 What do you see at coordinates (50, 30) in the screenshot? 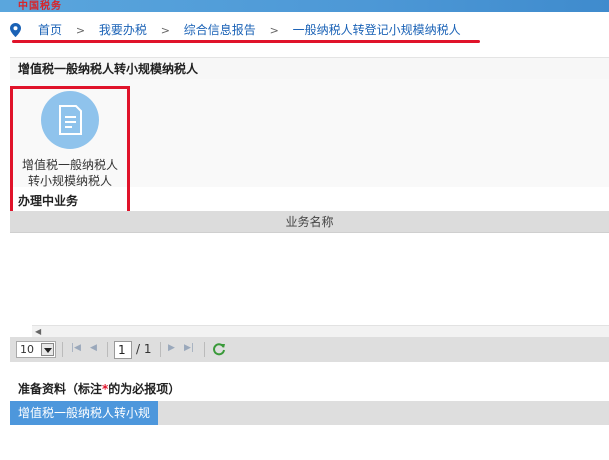
I see `breadcrumb-home-link: 首页` at bounding box center [50, 30].